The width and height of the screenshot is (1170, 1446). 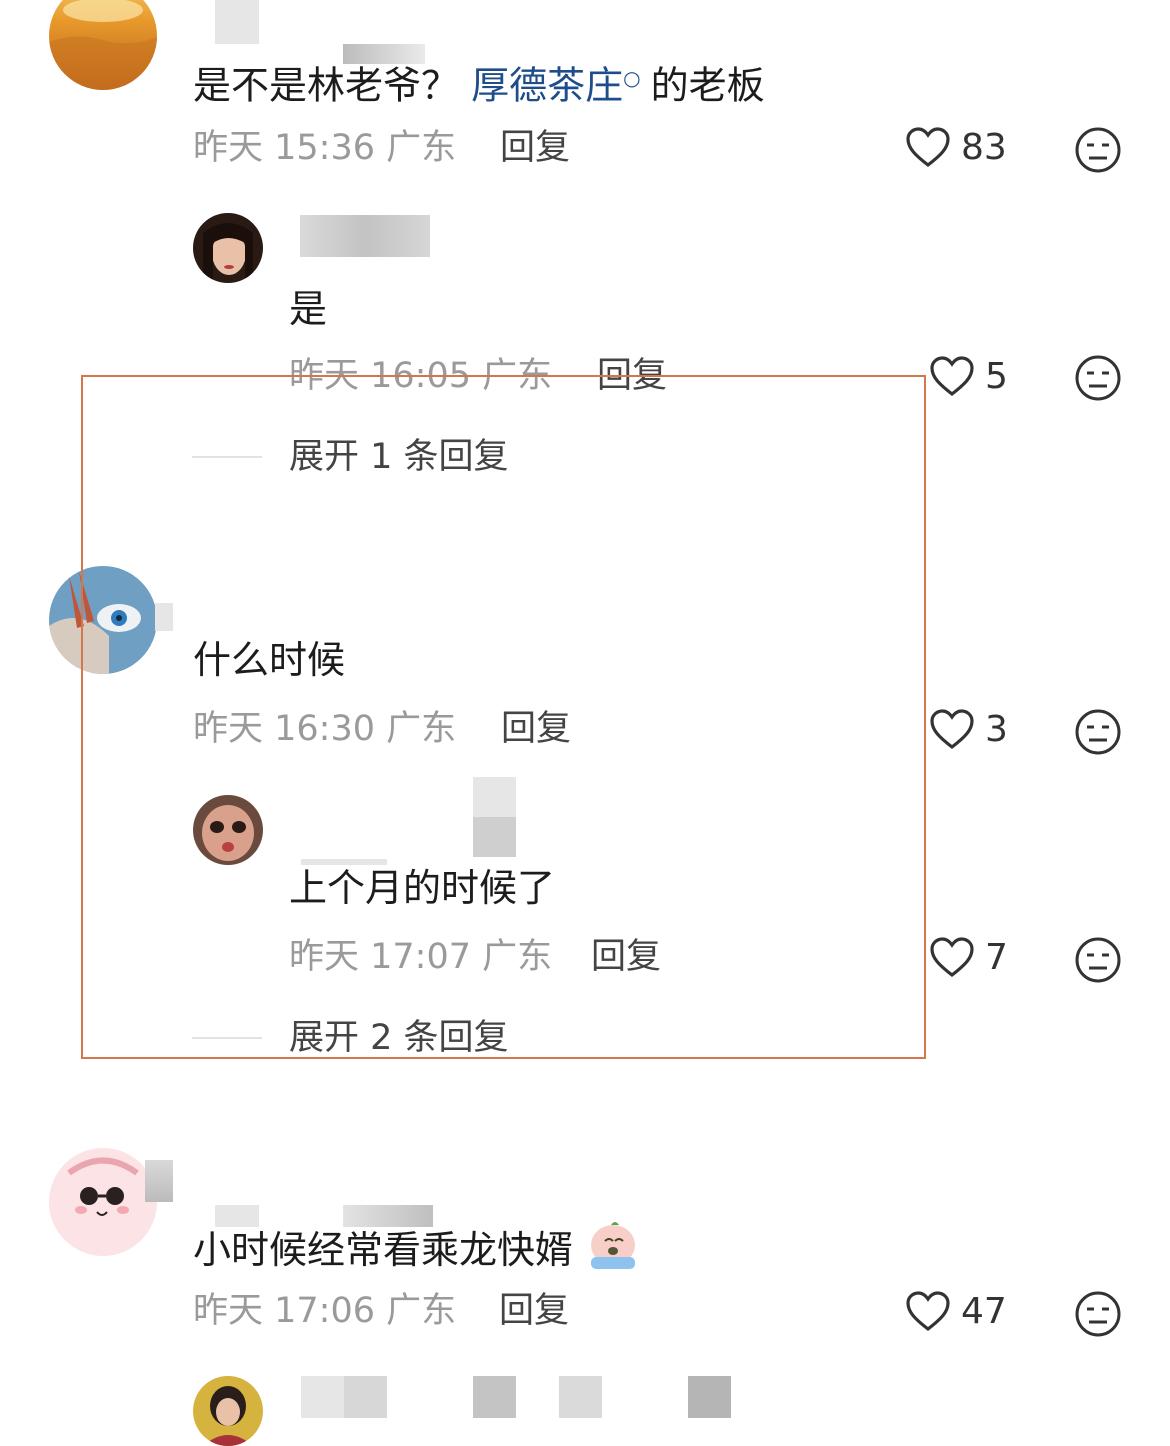 I want to click on expand-replies-button: 展开 1 条回复, so click(x=399, y=457).